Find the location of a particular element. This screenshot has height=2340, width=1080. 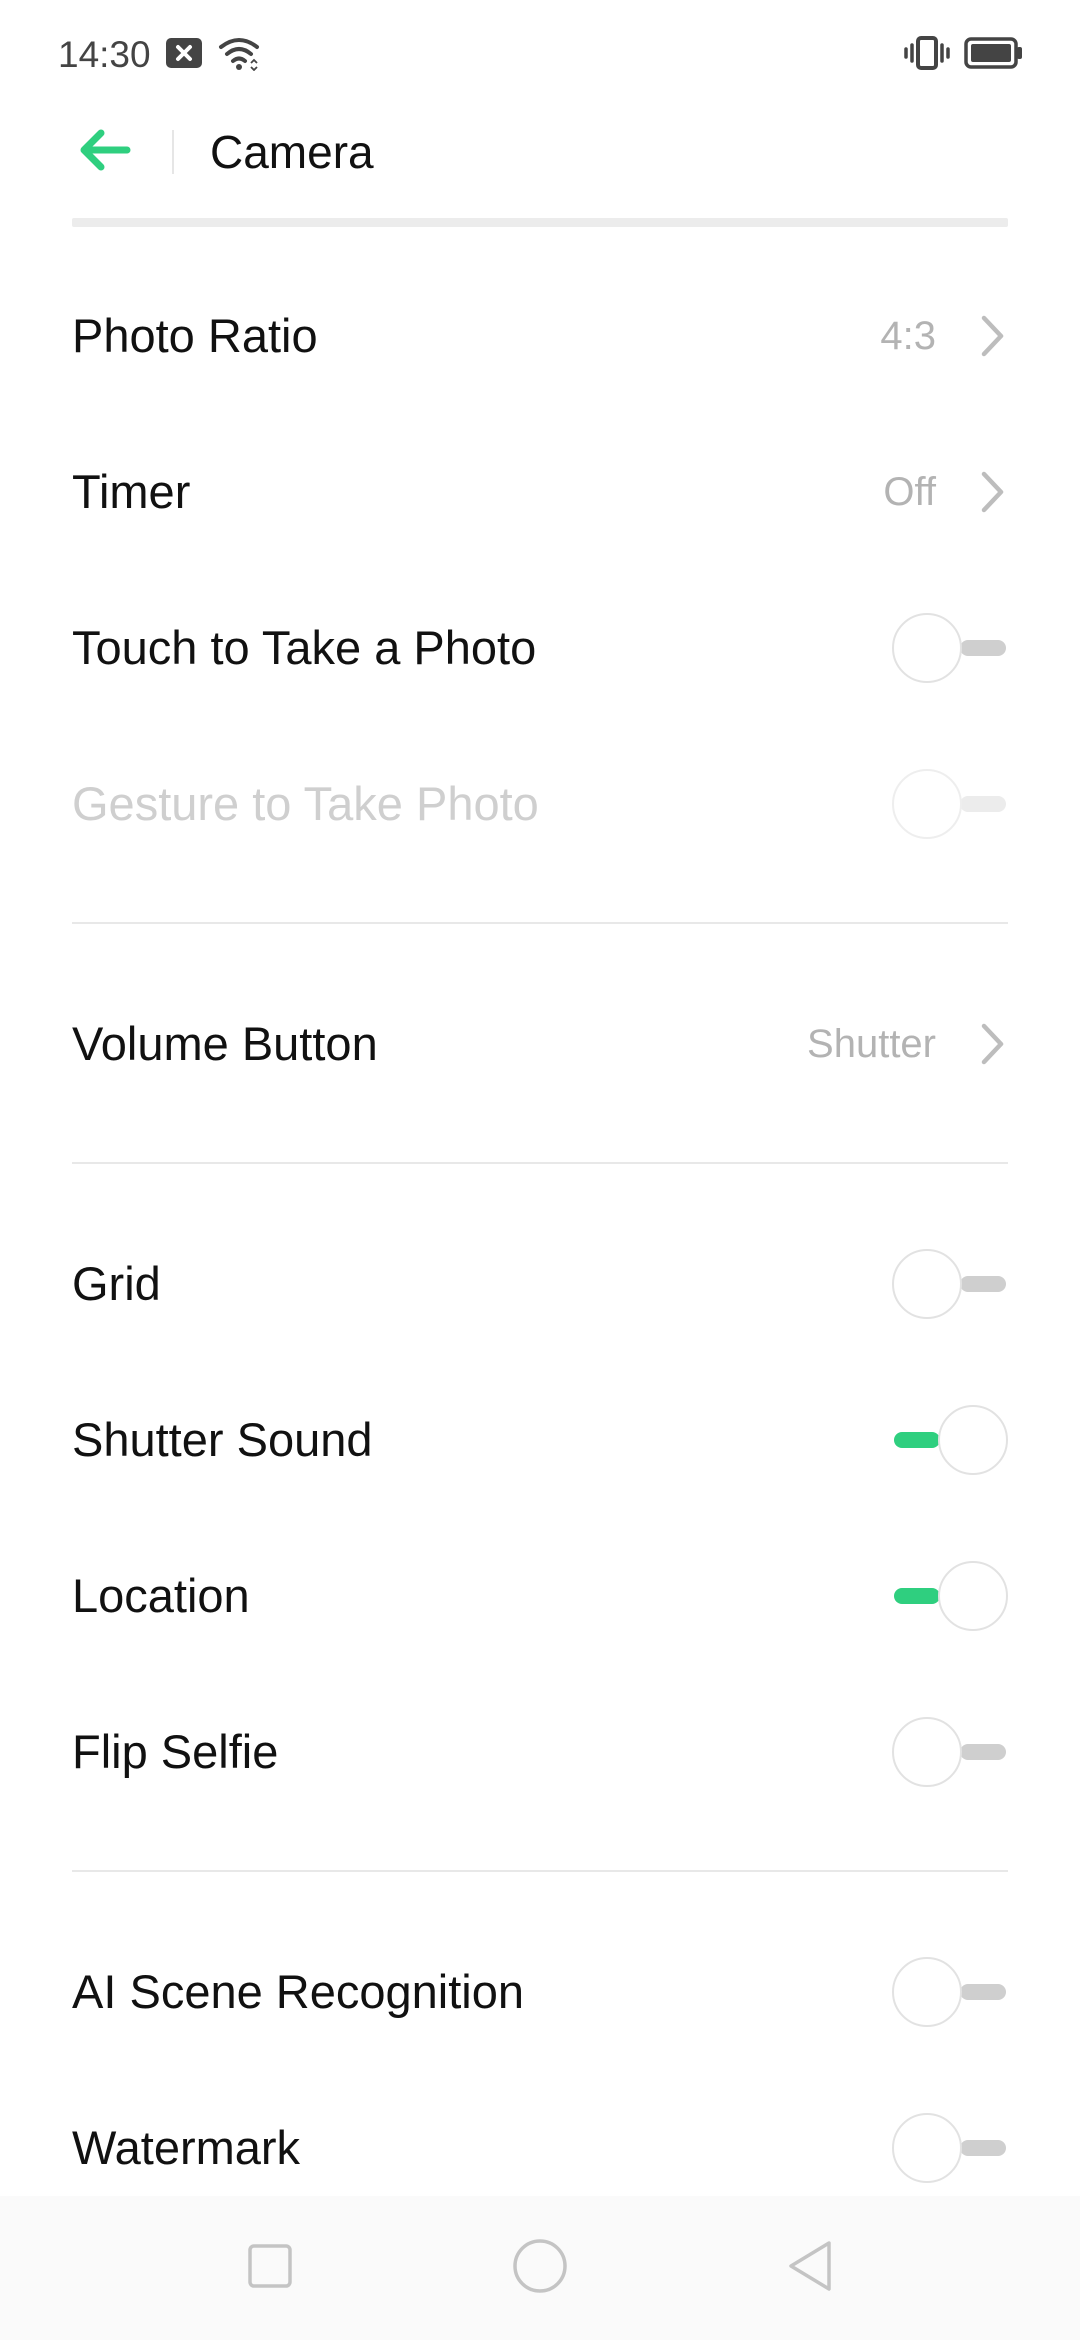

setting-row-shutter-sound: Shutter Sound is located at coordinates (540, 1440).